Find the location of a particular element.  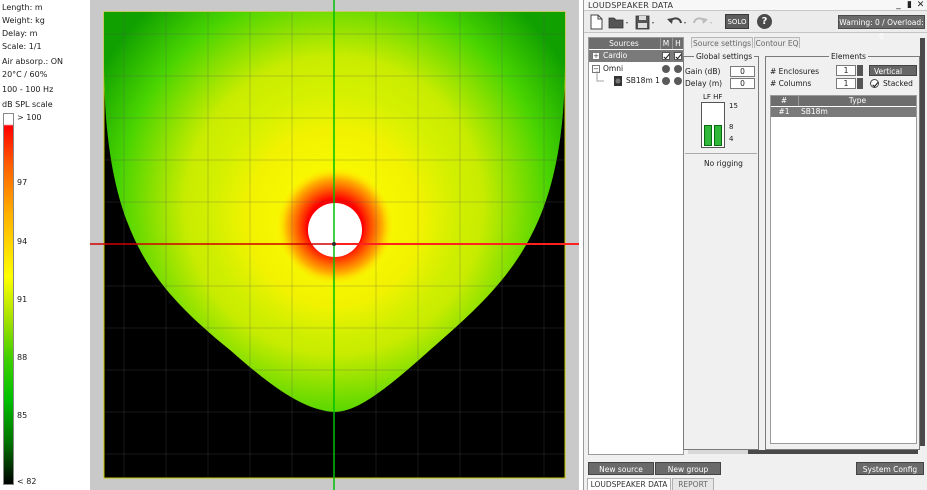

tab-report: REPORT is located at coordinates (693, 484).